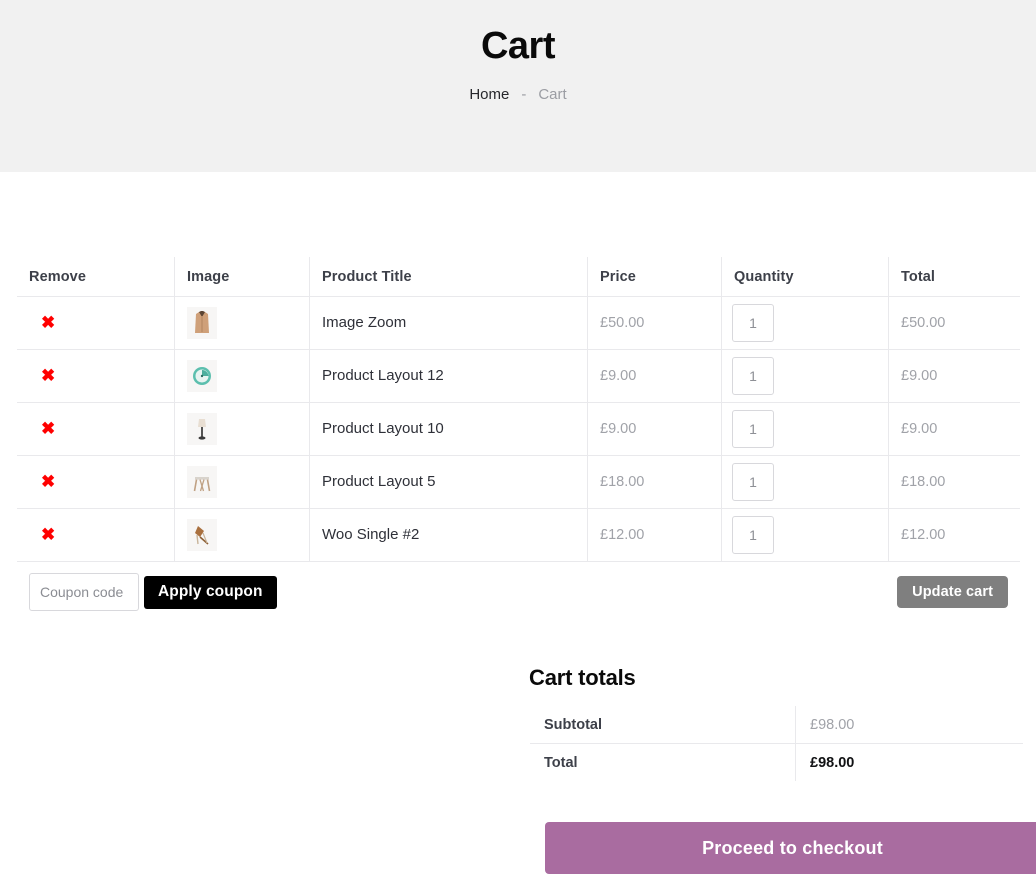  Describe the element at coordinates (202, 323) in the screenshot. I see `coat-thumbnail` at that location.